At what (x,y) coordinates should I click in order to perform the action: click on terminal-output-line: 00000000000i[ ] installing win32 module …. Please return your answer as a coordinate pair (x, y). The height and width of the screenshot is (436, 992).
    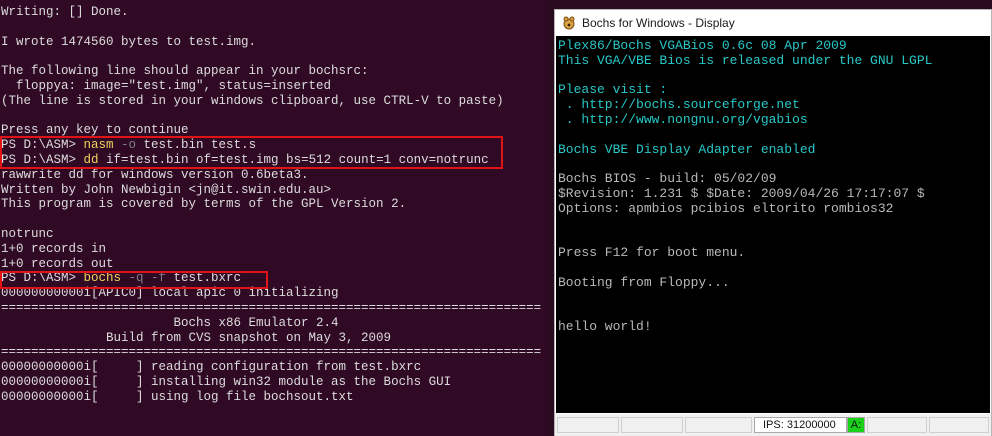
    Looking at the image, I should click on (226, 382).